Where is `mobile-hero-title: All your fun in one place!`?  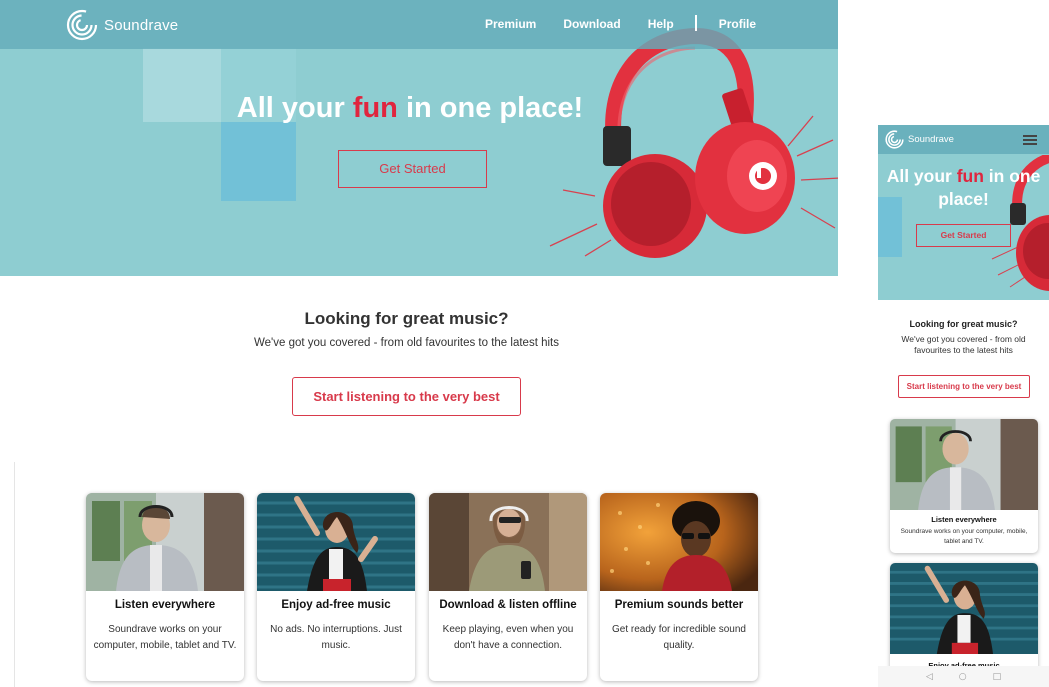 mobile-hero-title: All your fun in one place! is located at coordinates (963, 188).